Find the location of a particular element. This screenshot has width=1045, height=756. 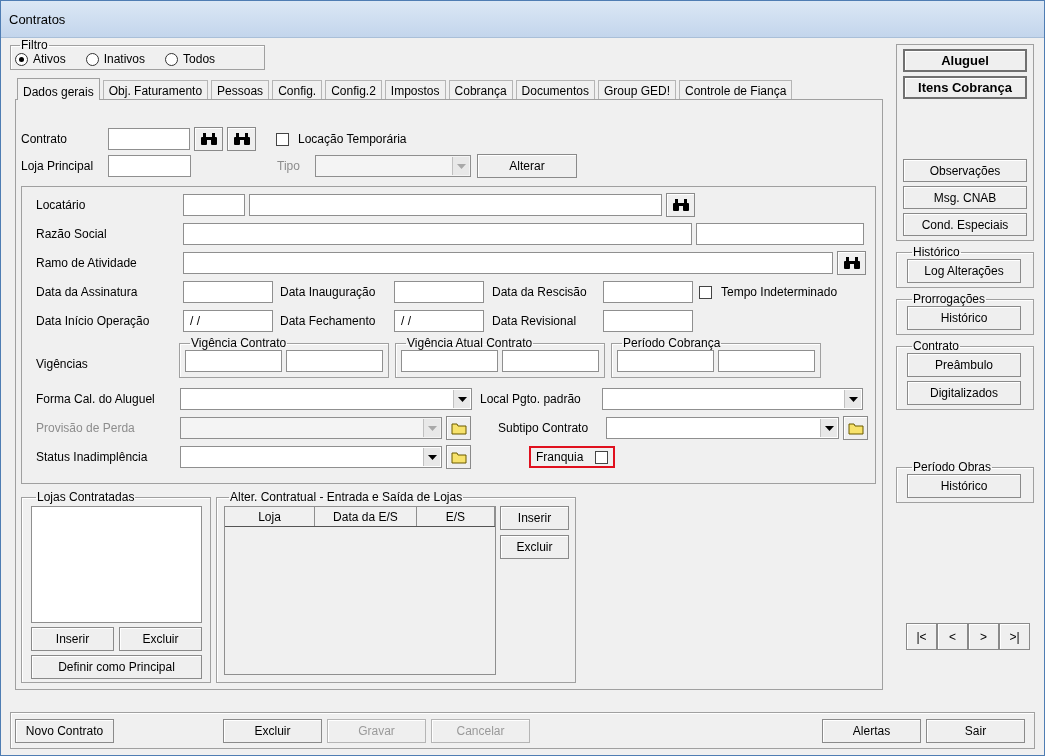

button: Msg. CNAB is located at coordinates (965, 198).